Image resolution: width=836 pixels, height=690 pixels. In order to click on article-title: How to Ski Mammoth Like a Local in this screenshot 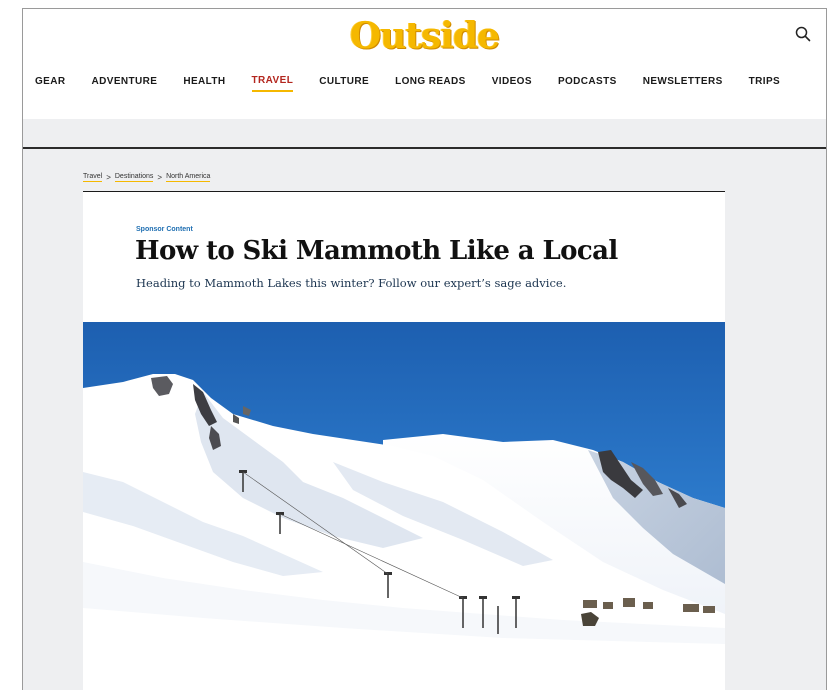, I will do `click(376, 251)`.